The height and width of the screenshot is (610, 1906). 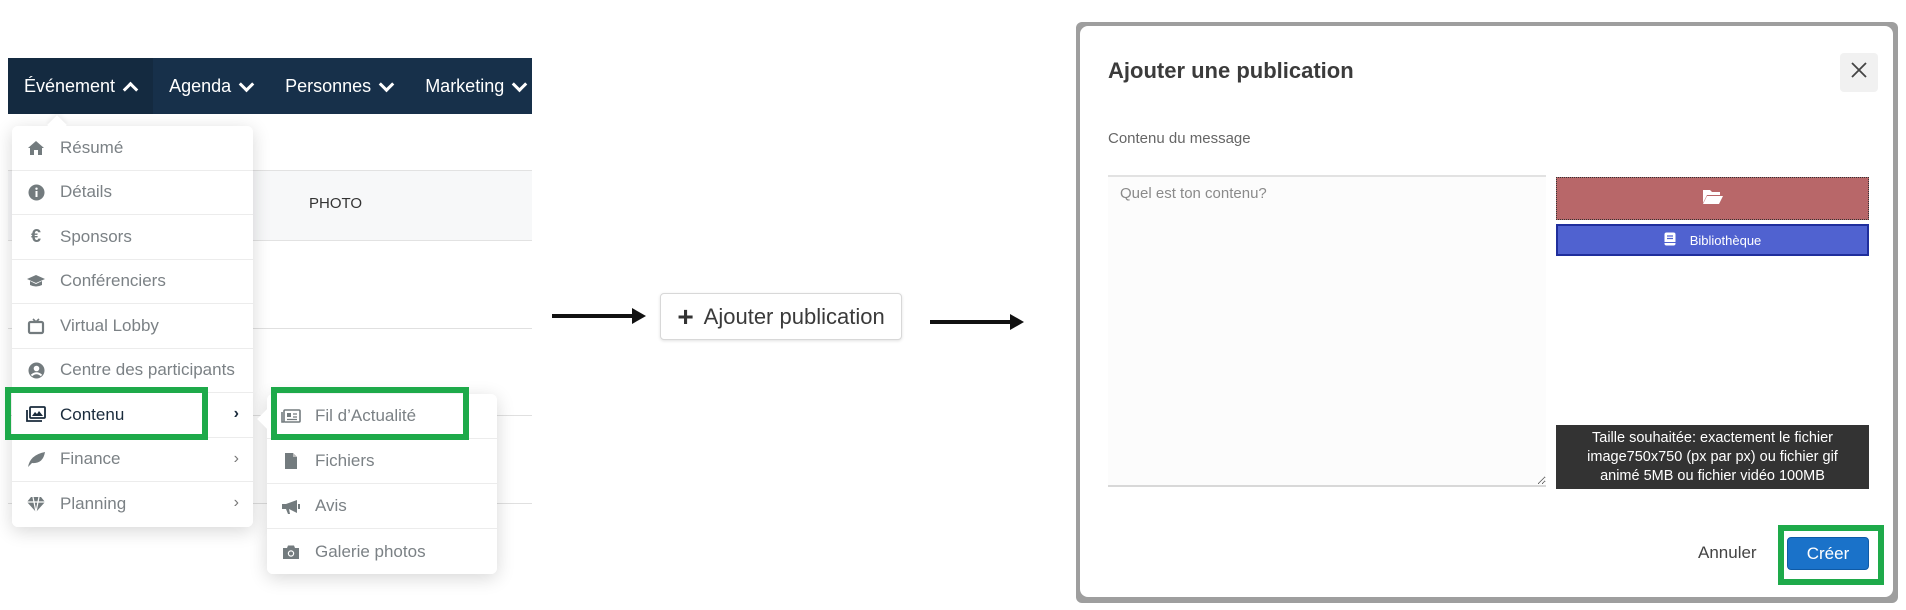 I want to click on menu-item-conferenciers: Conférenciers, so click(x=132, y=281).